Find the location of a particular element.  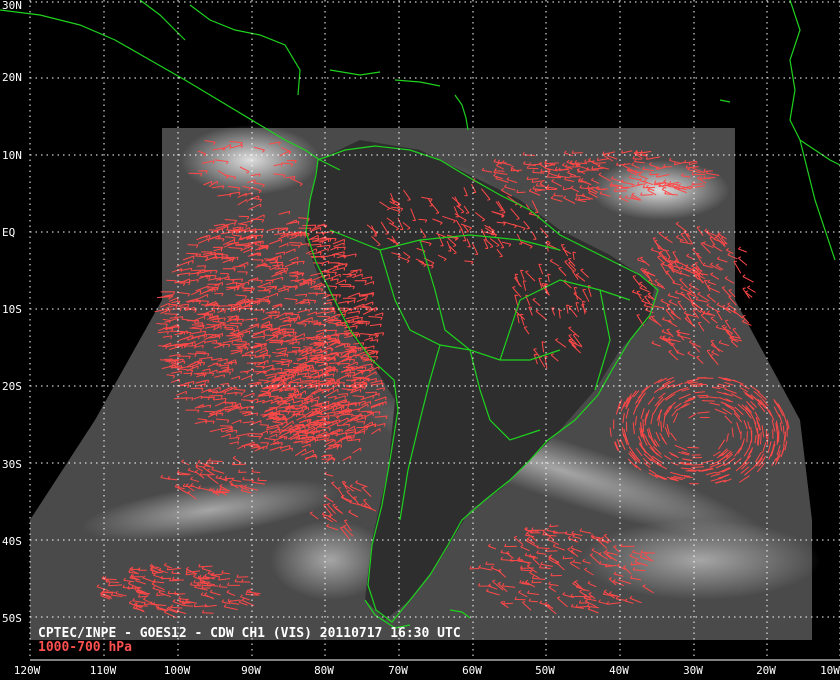

lat-label-30n: 30N is located at coordinates (12, 6).